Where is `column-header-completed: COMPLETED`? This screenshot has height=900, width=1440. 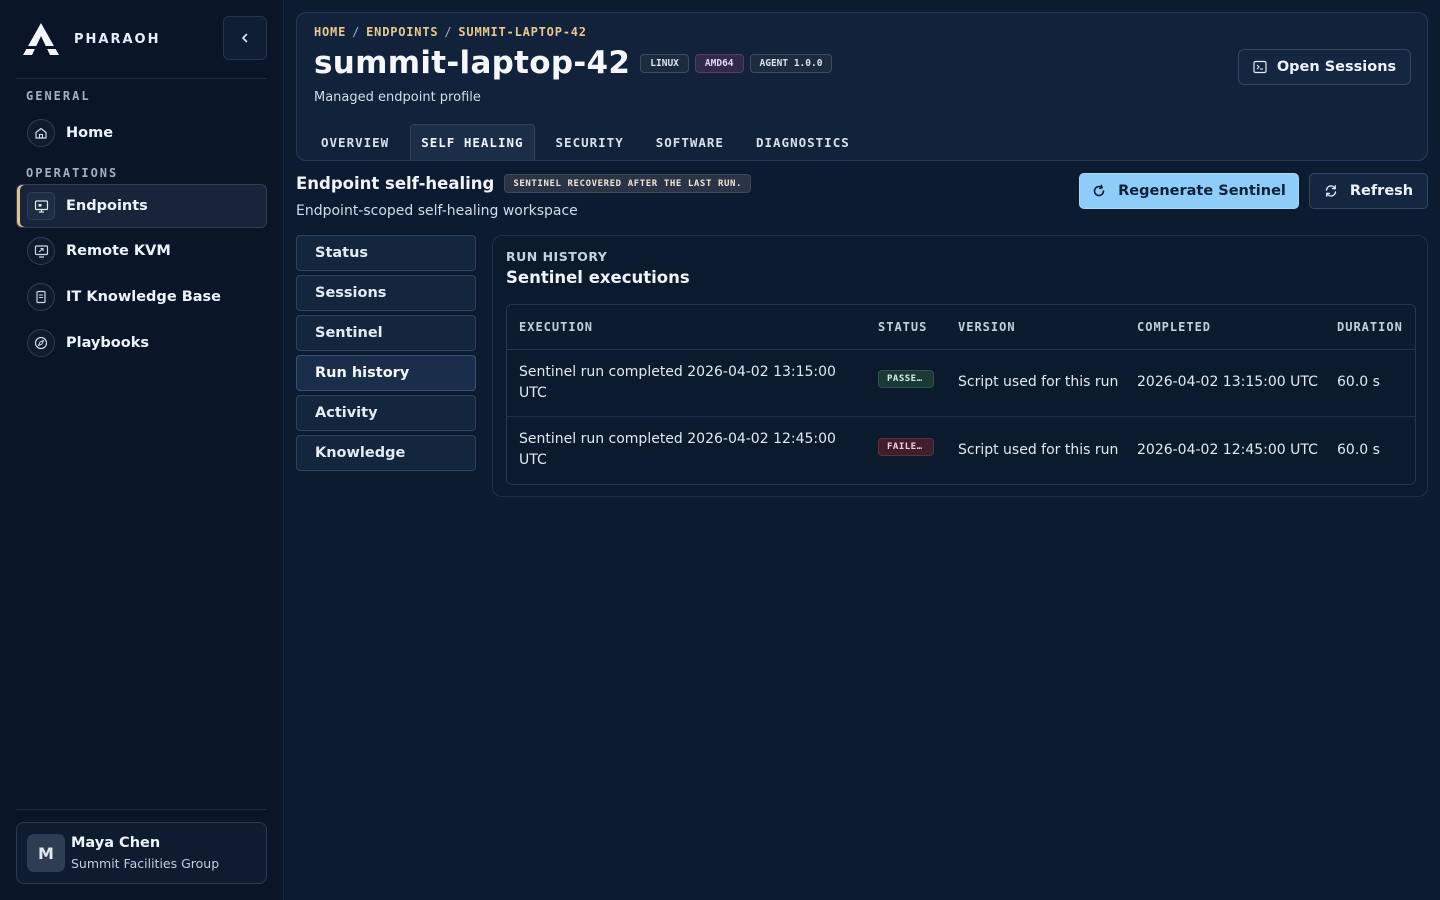
column-header-completed: COMPLETED is located at coordinates (1225, 327).